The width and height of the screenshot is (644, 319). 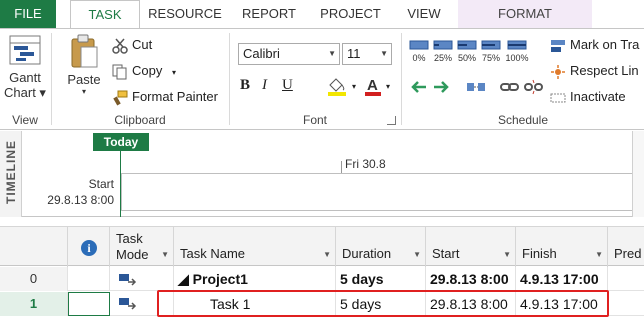 What do you see at coordinates (517, 58) in the screenshot?
I see `percent-100-label: 100%` at bounding box center [517, 58].